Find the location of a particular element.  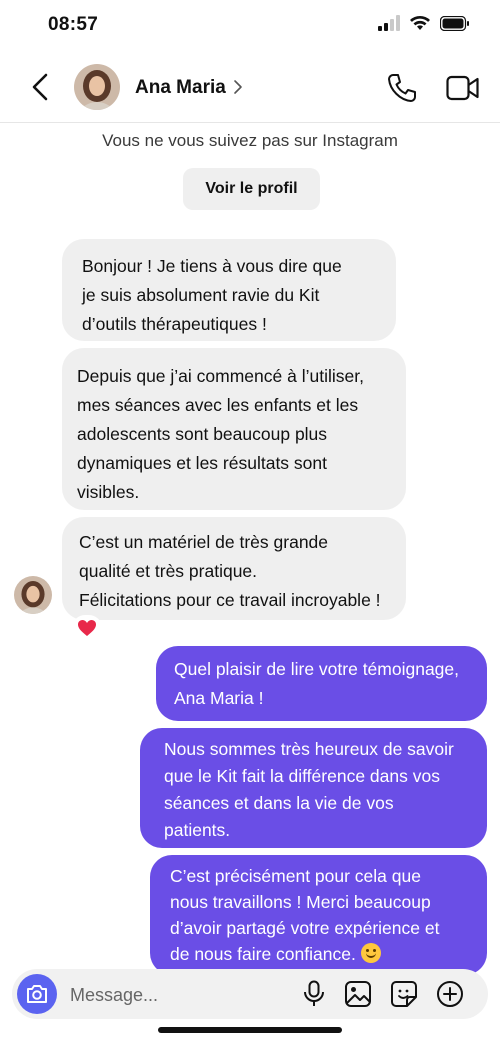

message-input is located at coordinates (180, 995).